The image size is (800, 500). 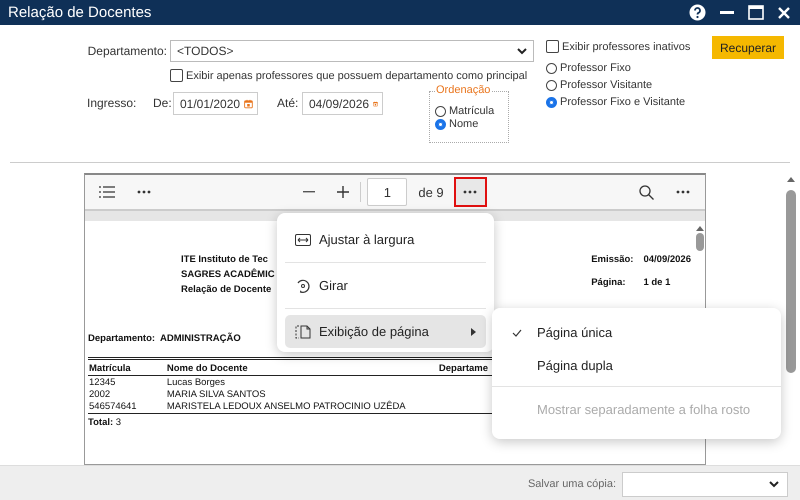 I want to click on save-copy-label: Salvar uma cópia:, so click(x=572, y=484).